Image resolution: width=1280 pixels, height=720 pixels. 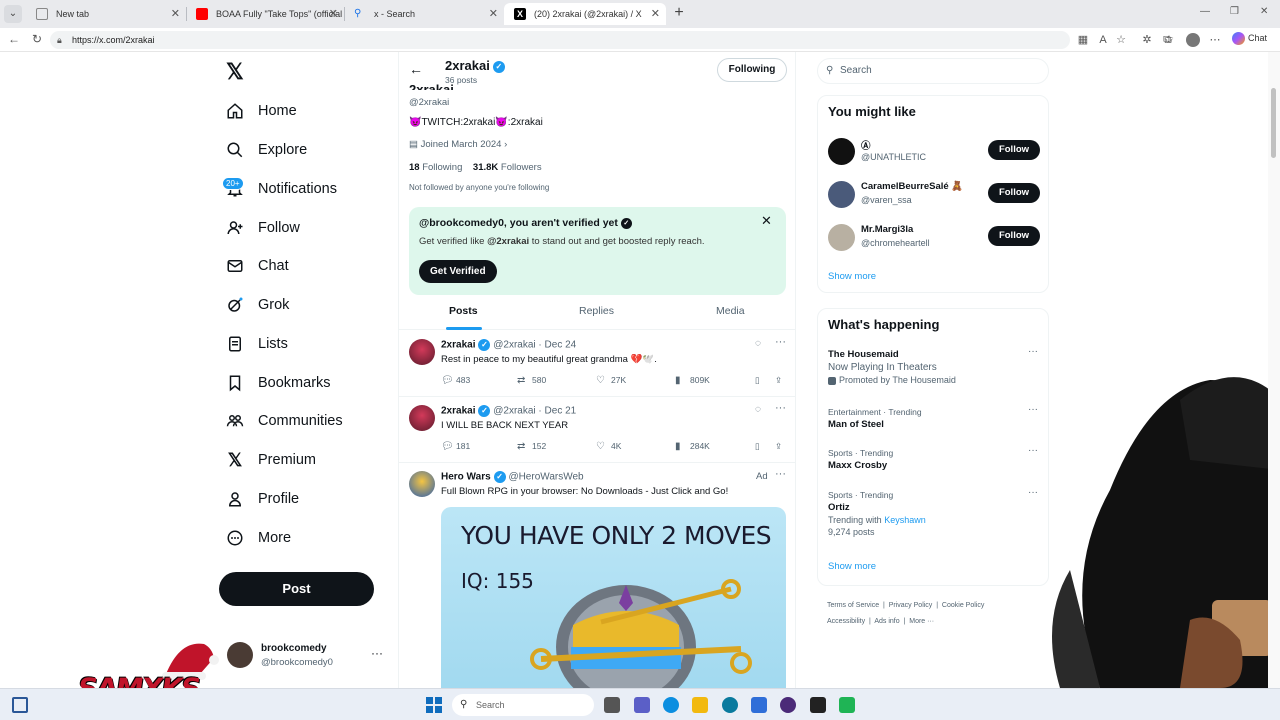 I want to click on followers-link: 31.8K Followers, so click(x=507, y=167).